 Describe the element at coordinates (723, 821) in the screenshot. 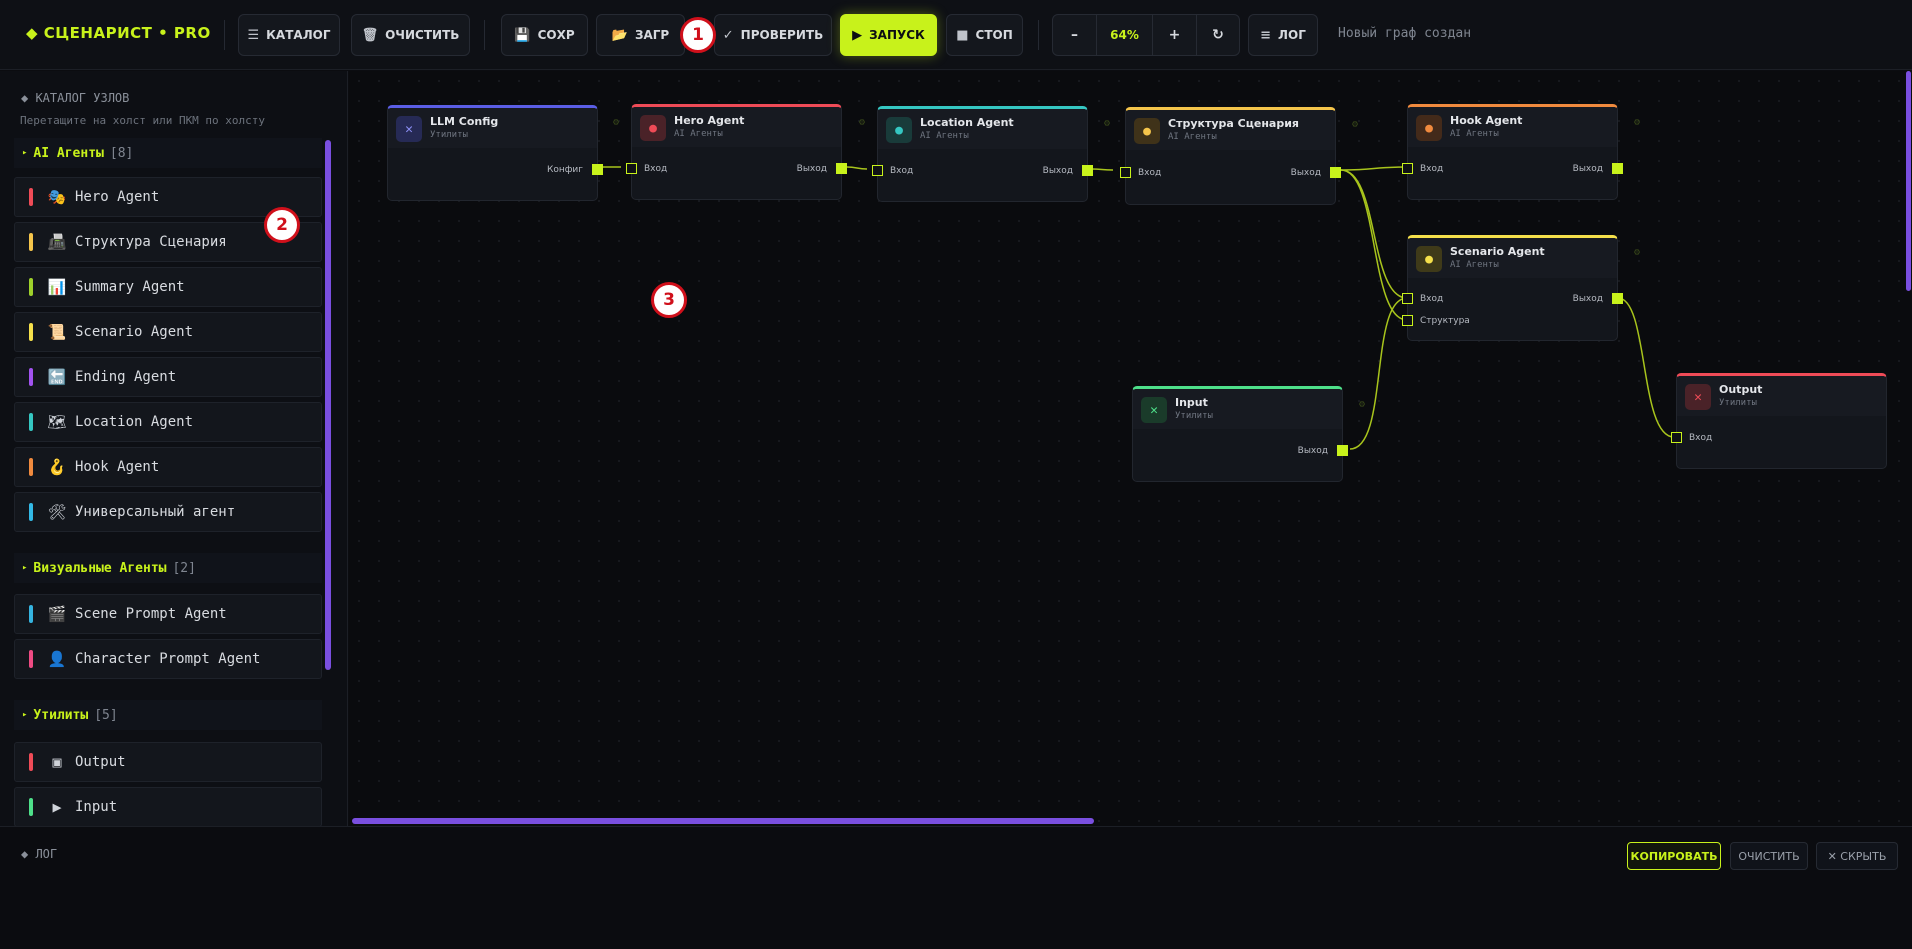

I see `canvas-horizontal-scrollbar` at that location.